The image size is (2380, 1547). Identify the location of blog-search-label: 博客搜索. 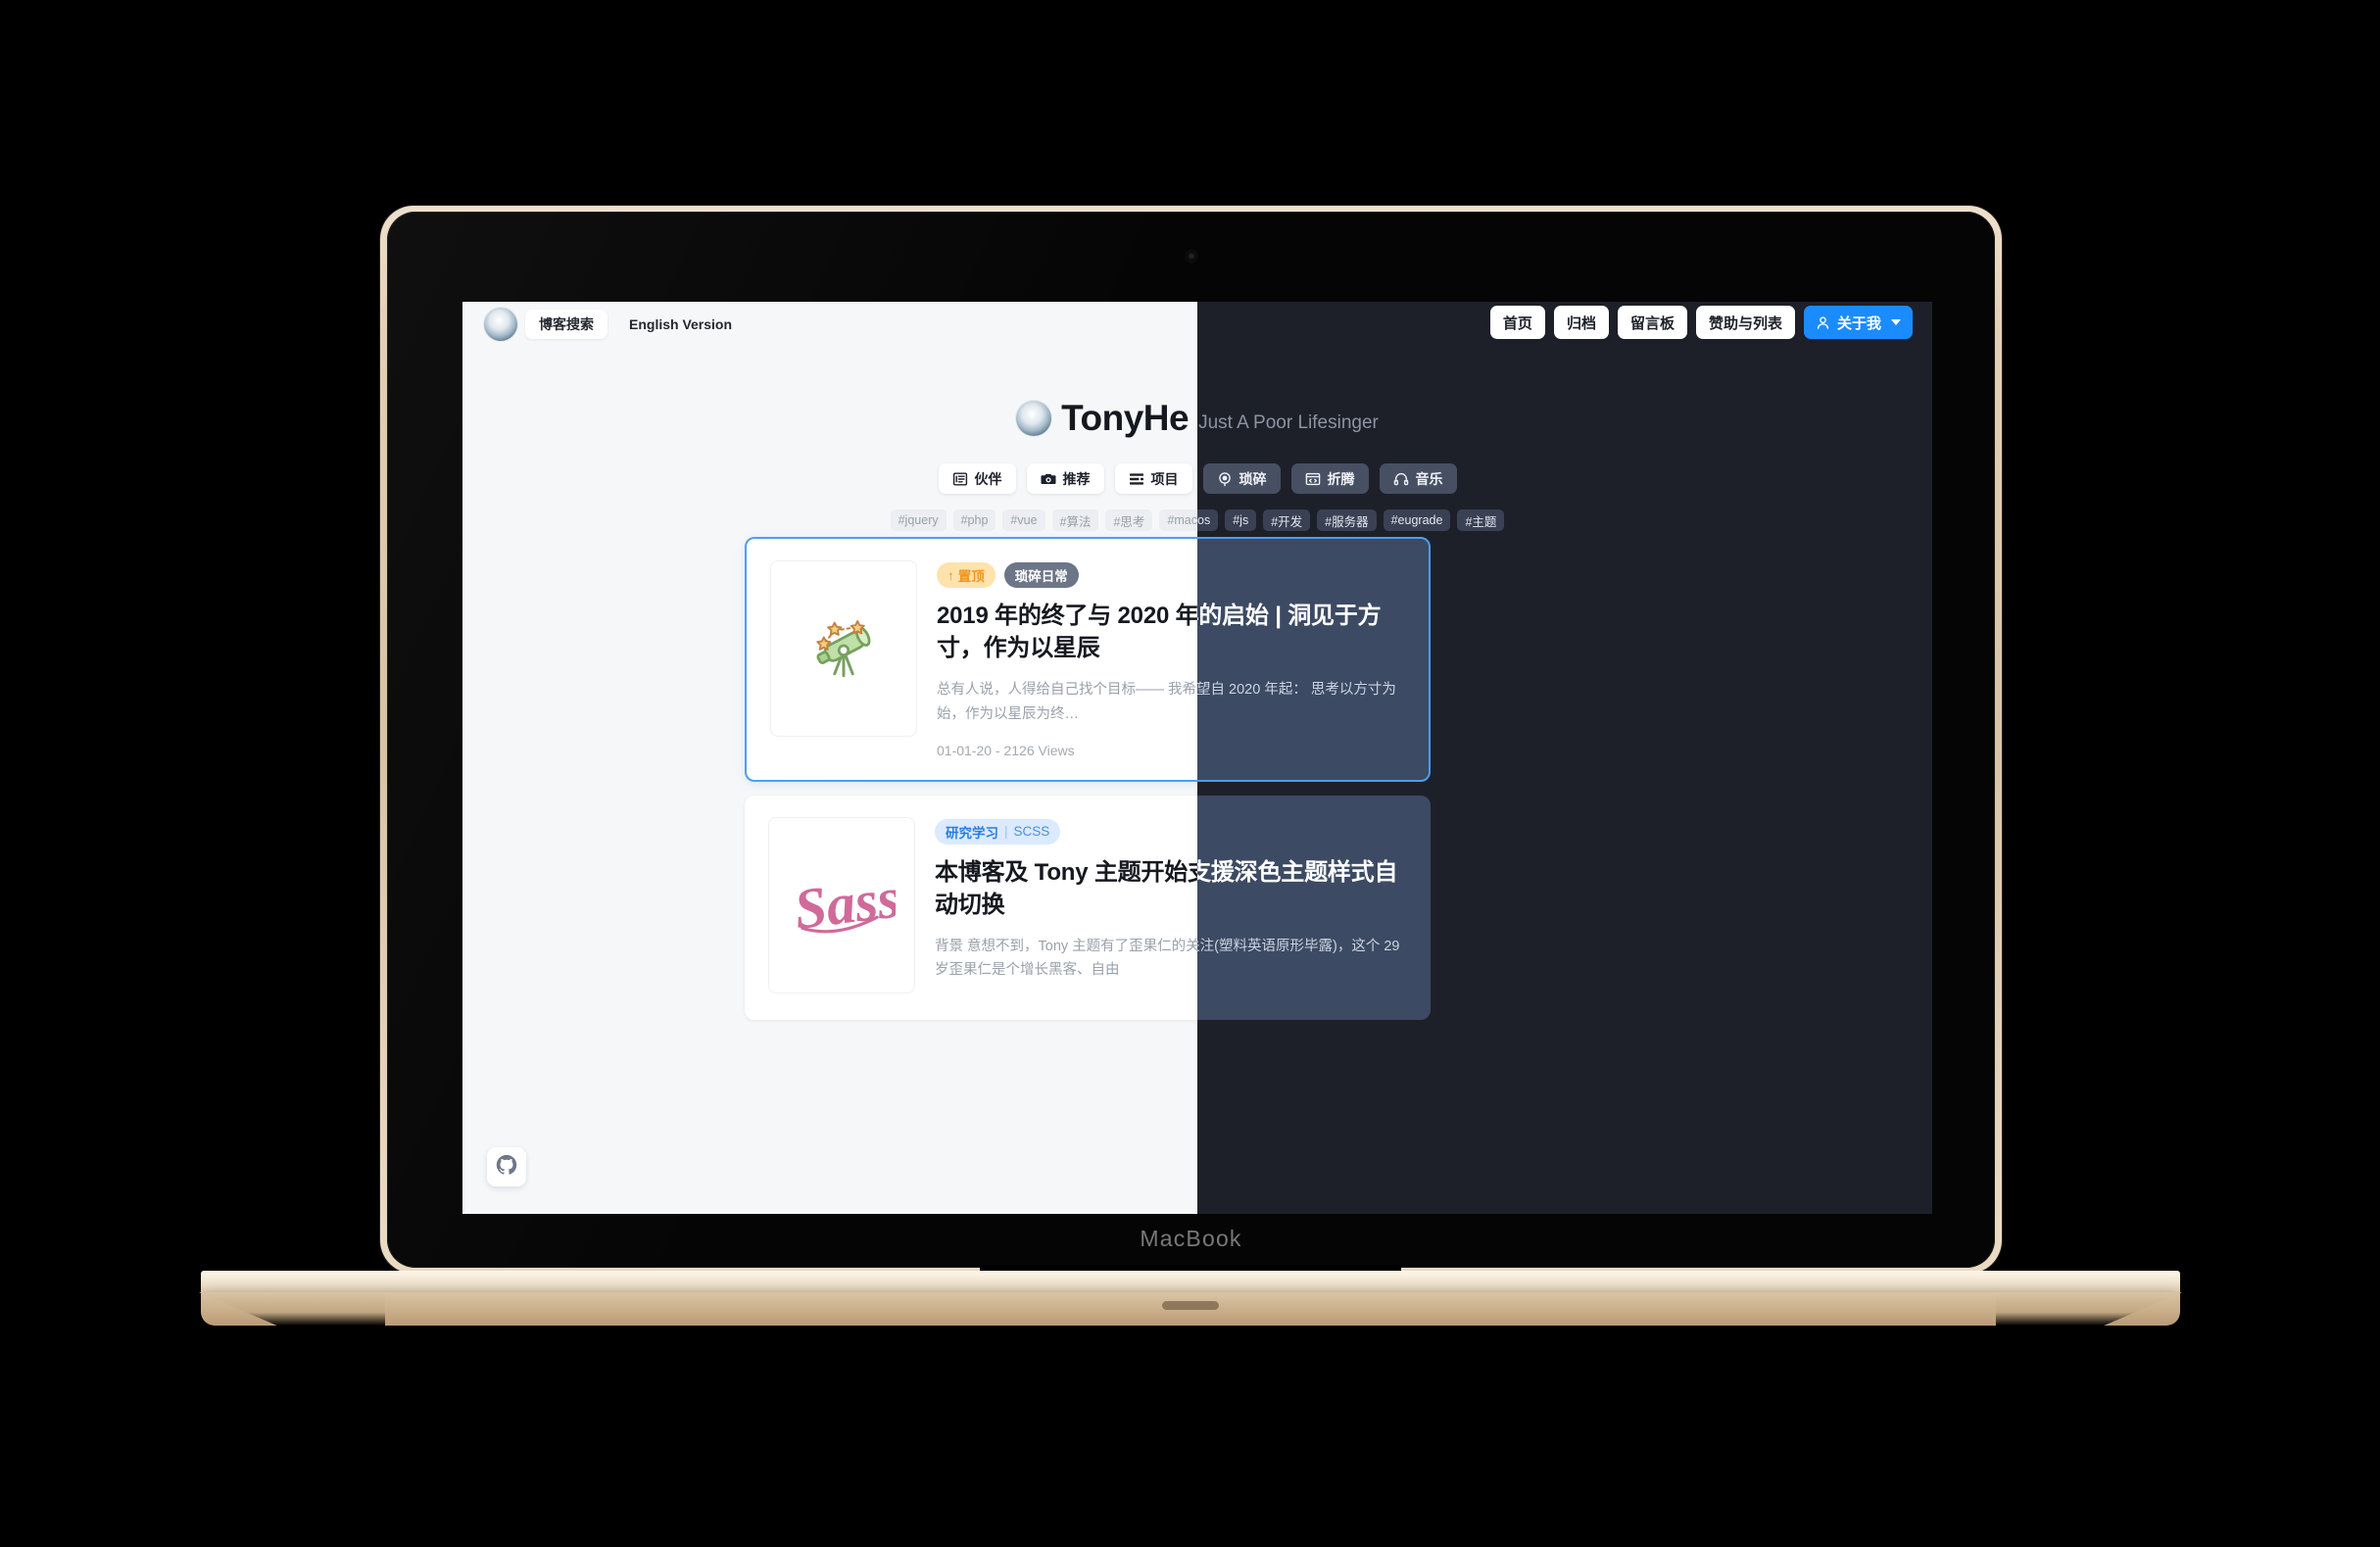
(566, 324).